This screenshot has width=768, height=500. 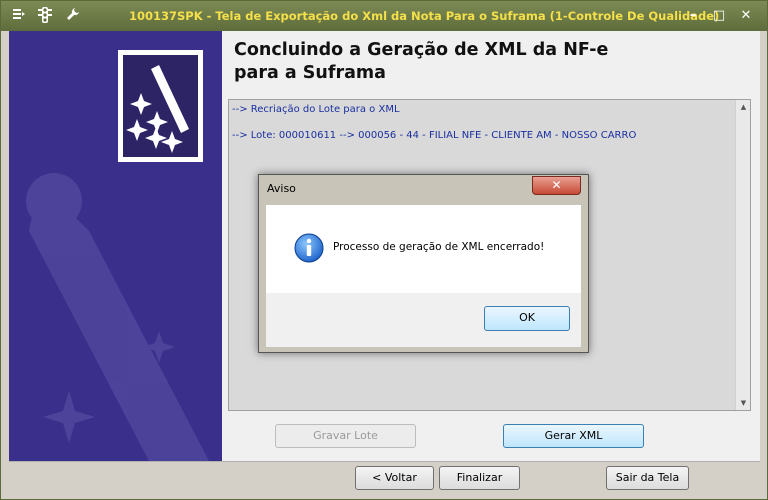 I want to click on wrench-icon, so click(x=73, y=16).